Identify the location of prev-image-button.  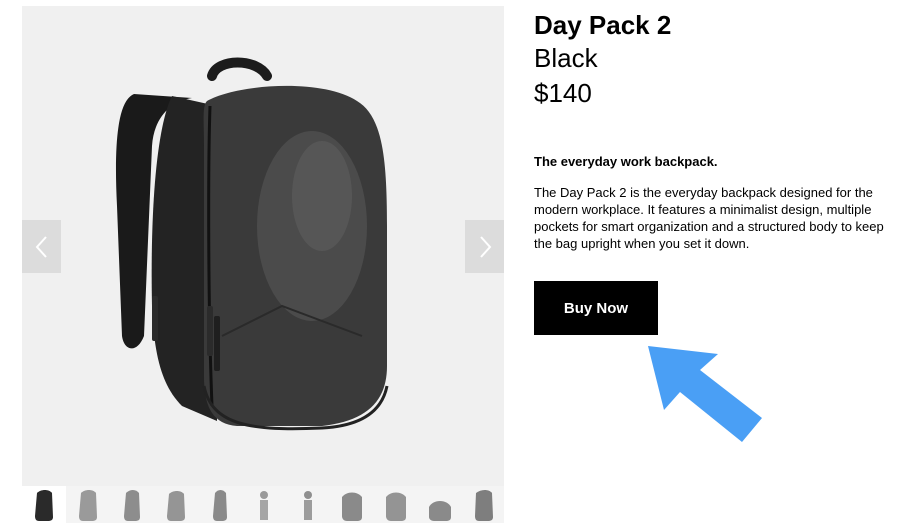
(41, 246).